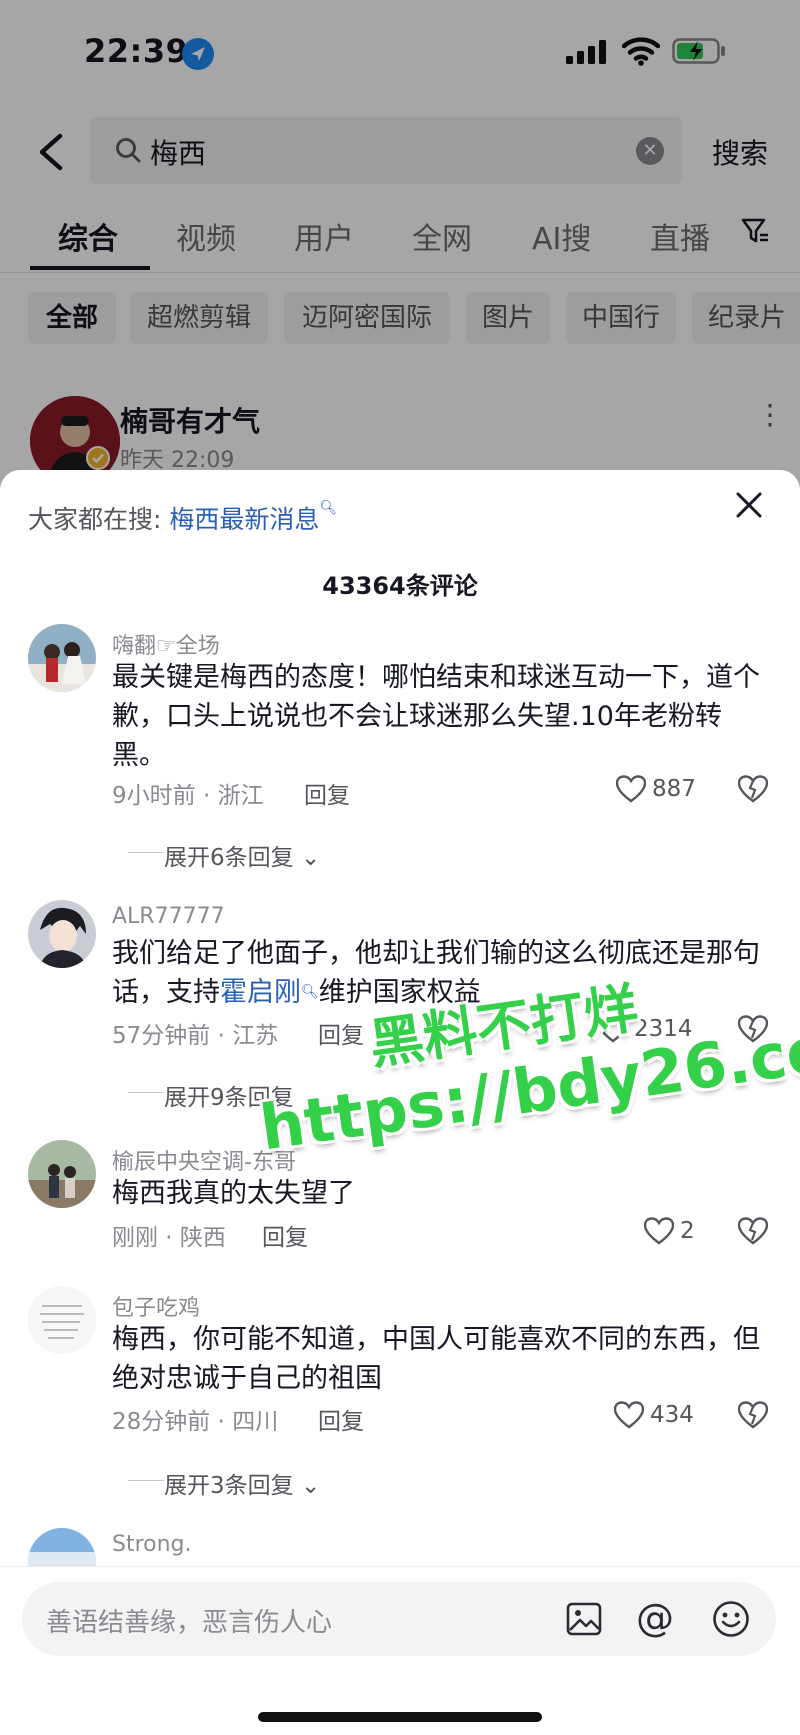  Describe the element at coordinates (152, 1544) in the screenshot. I see `comment-author: Strong.` at that location.